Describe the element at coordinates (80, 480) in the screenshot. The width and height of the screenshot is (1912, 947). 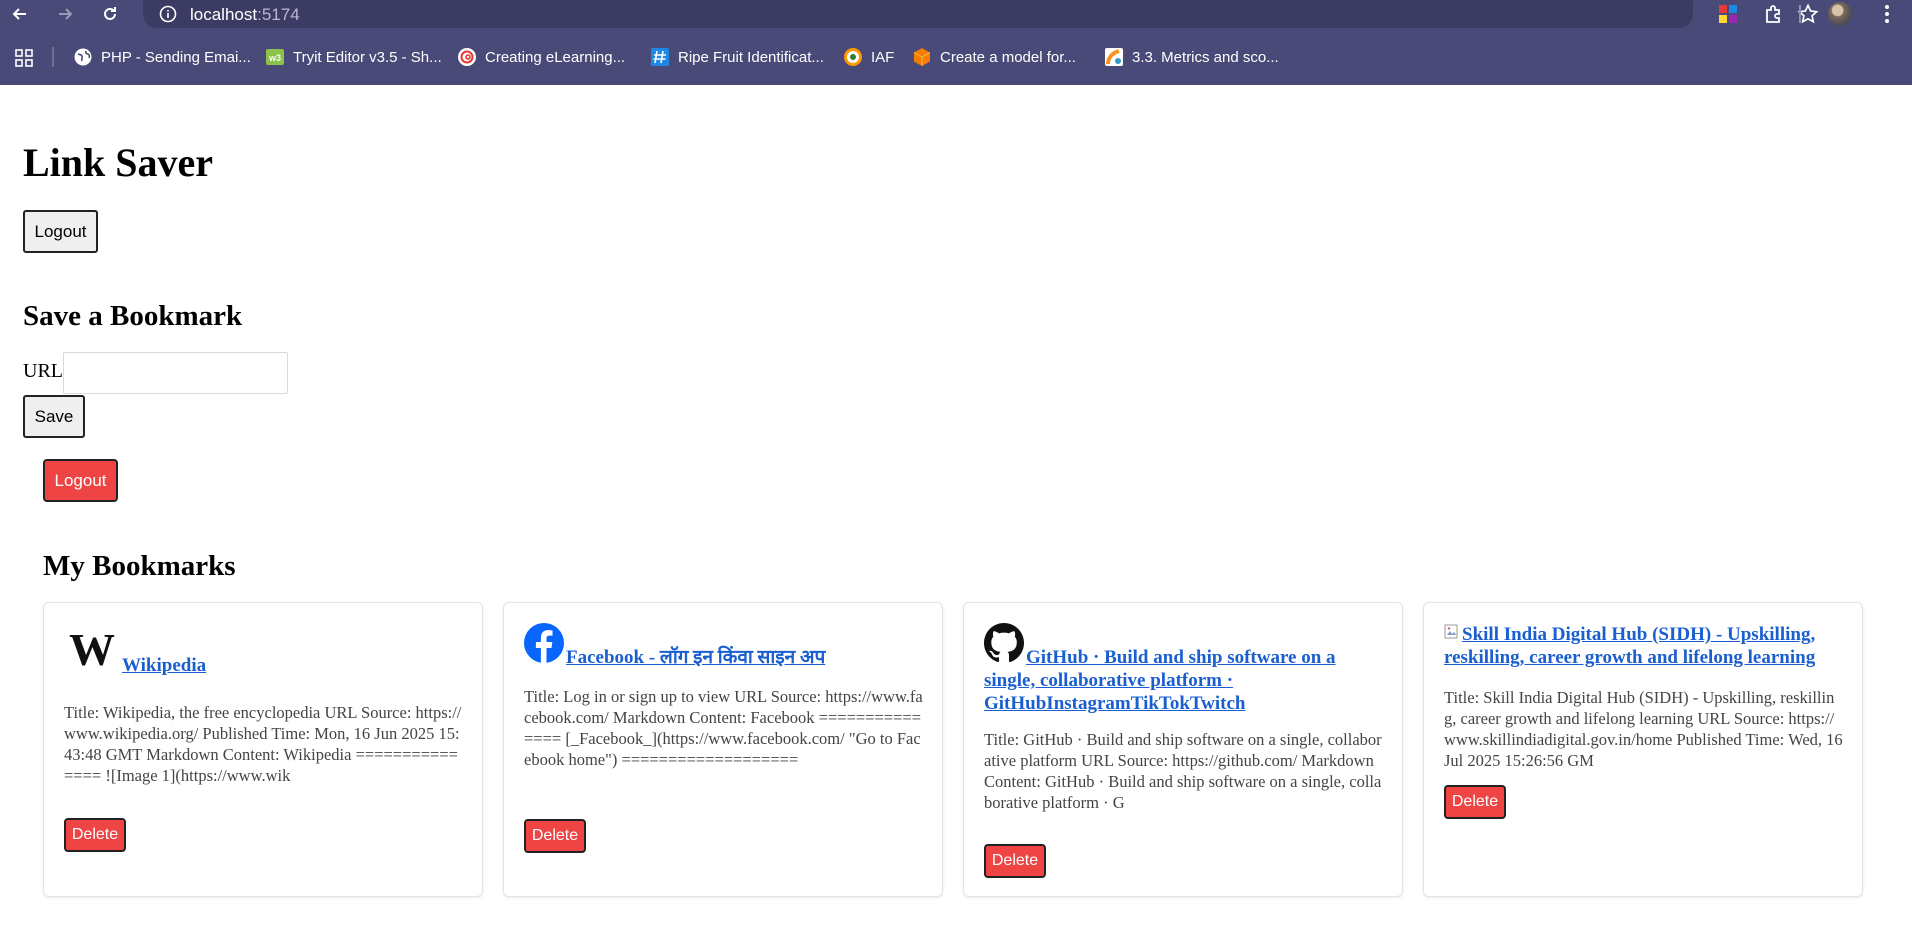
I see `logout-red-button: Logout` at that location.